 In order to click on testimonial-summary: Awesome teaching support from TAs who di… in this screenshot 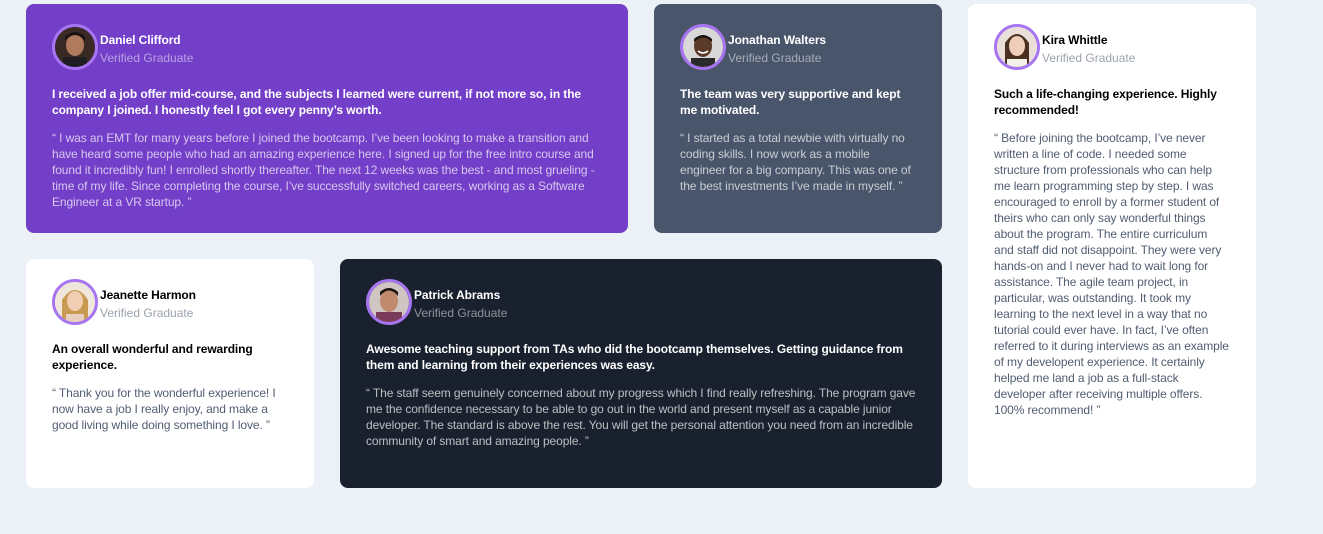, I will do `click(634, 357)`.